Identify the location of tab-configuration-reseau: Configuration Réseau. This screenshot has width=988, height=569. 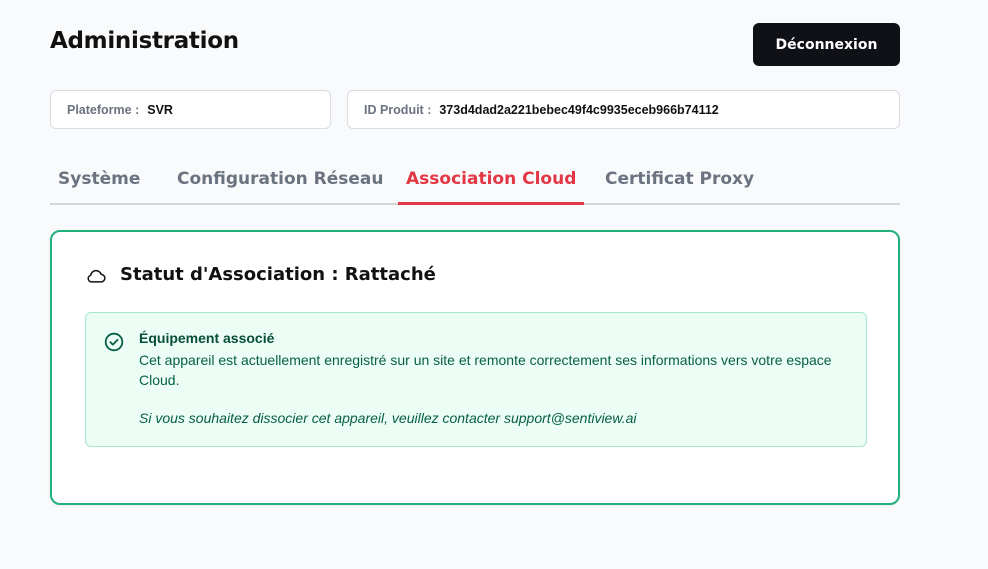
(280, 182).